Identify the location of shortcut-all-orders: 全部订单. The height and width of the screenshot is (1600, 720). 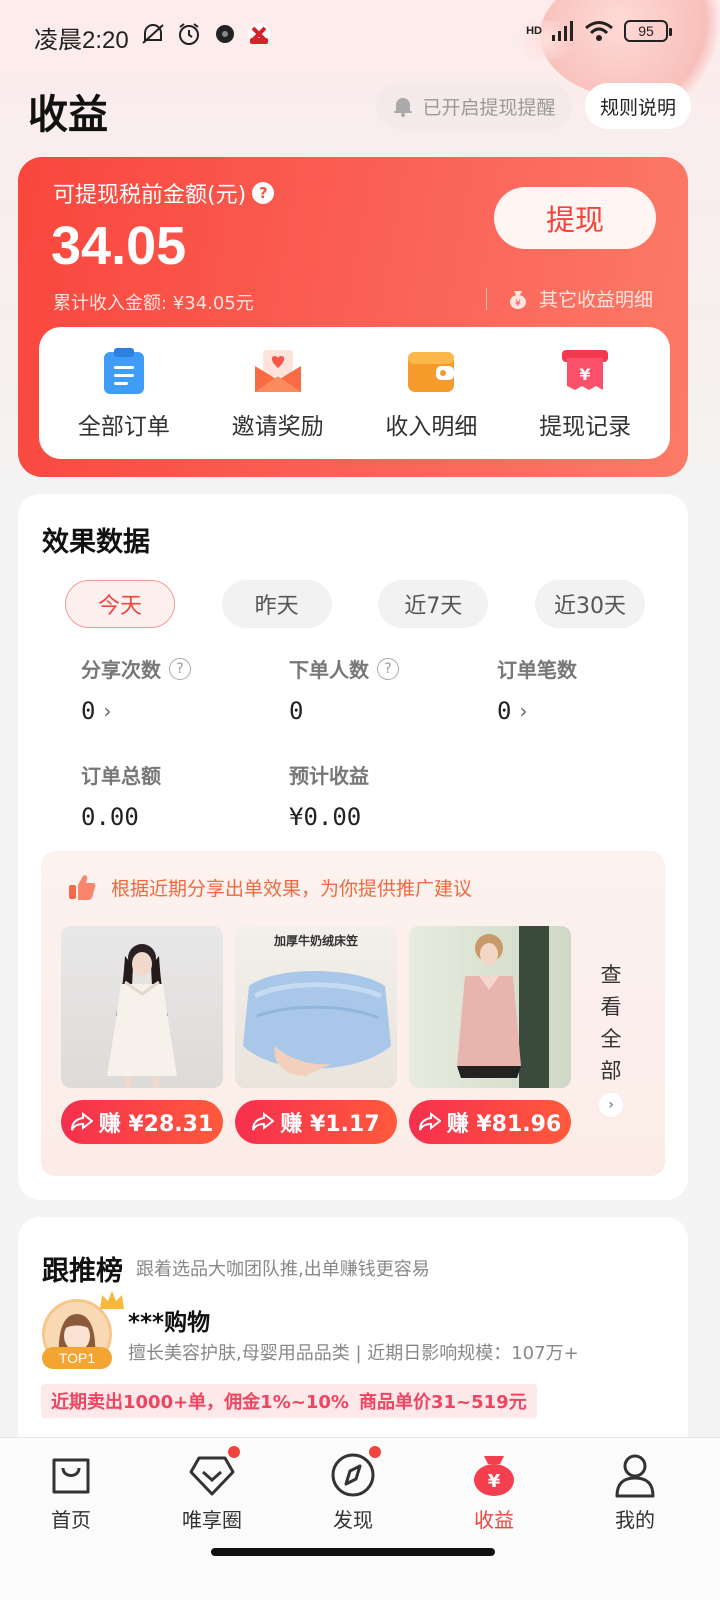
(124, 393).